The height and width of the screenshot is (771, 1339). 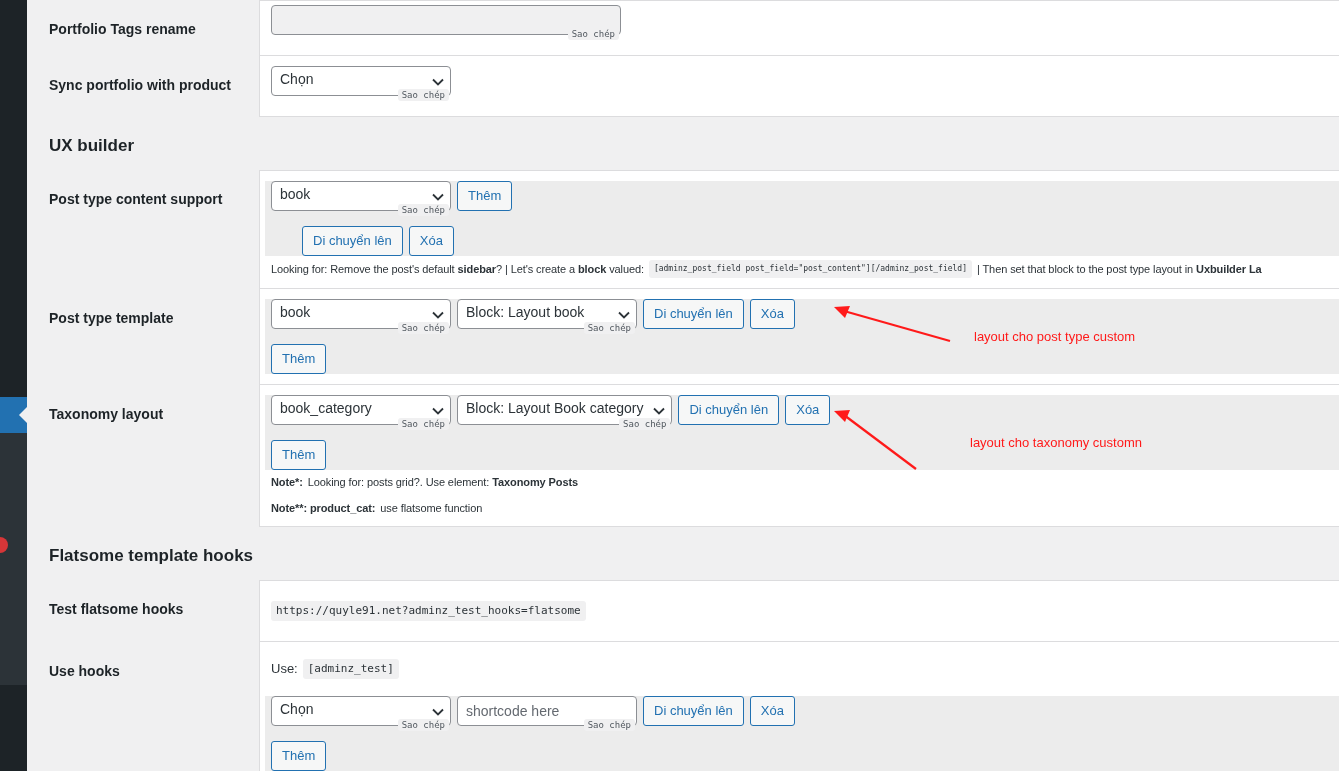 What do you see at coordinates (443, 482) in the screenshot?
I see `description-text: Looking for: posts grid?. Use element: Taxonomy Posts` at bounding box center [443, 482].